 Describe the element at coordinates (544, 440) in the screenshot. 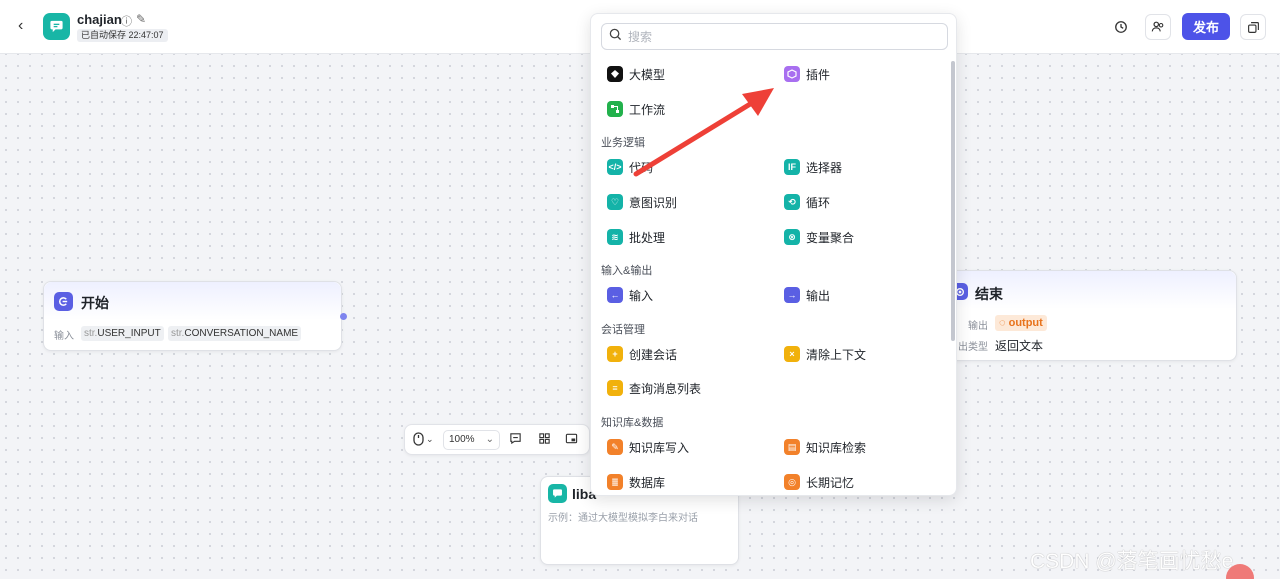

I see `auto-layout-icon` at that location.